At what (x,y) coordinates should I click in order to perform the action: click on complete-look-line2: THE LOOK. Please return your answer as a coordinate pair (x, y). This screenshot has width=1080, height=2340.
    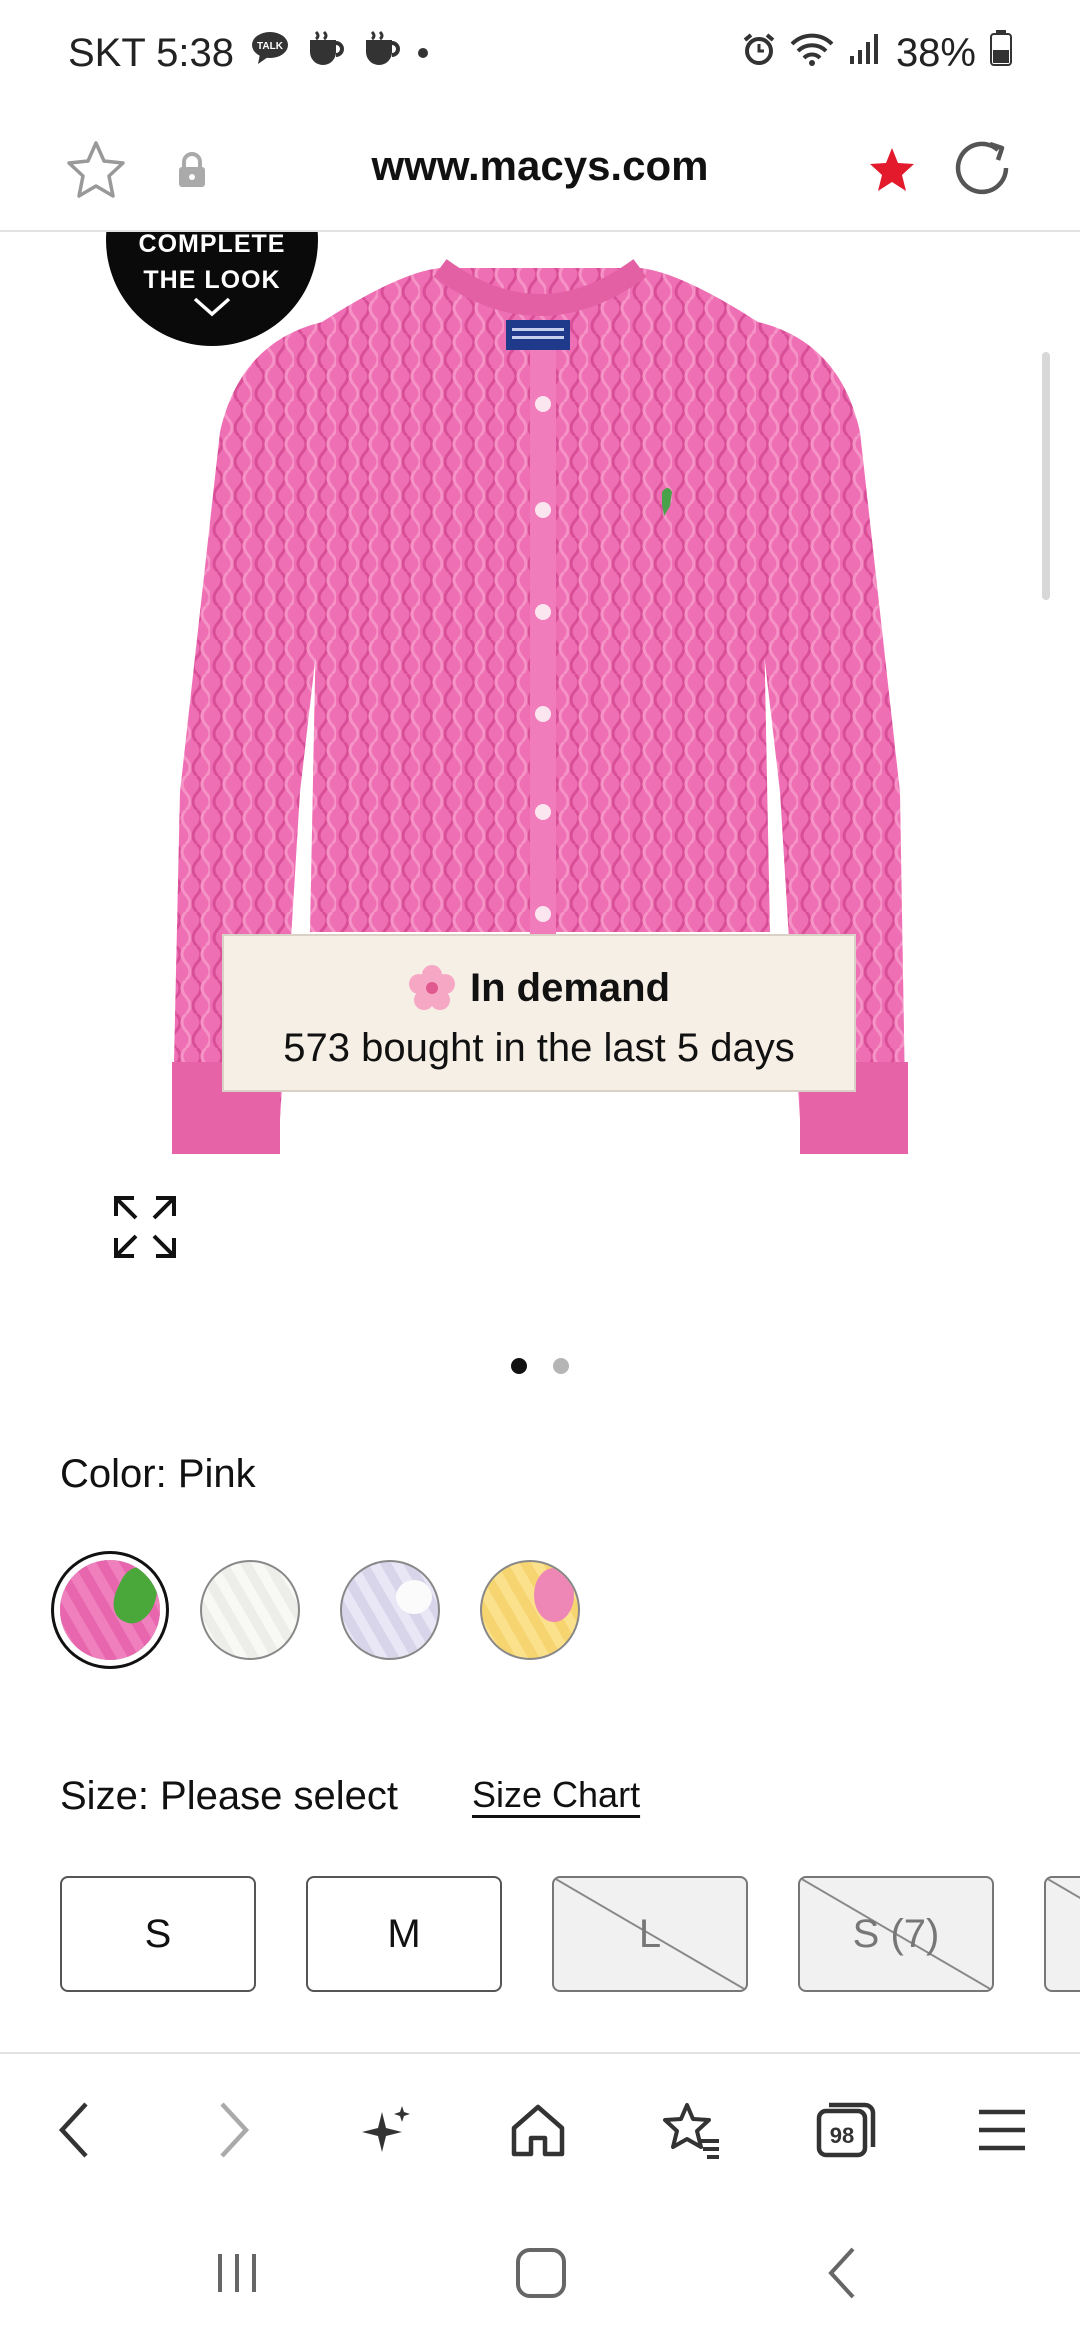
    Looking at the image, I should click on (212, 280).